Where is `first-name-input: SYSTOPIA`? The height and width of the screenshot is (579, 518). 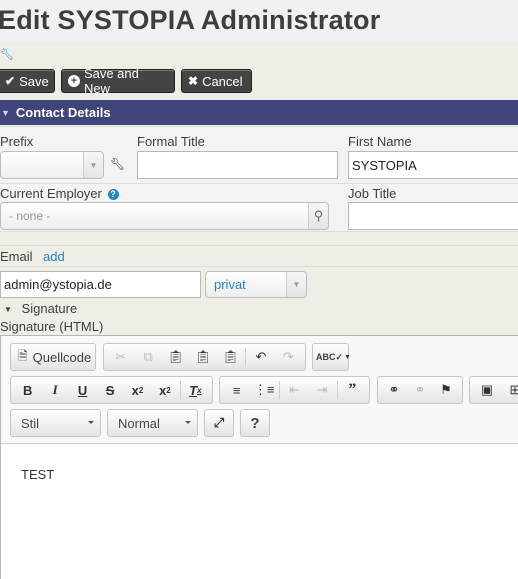
first-name-input: SYSTOPIA is located at coordinates (433, 165).